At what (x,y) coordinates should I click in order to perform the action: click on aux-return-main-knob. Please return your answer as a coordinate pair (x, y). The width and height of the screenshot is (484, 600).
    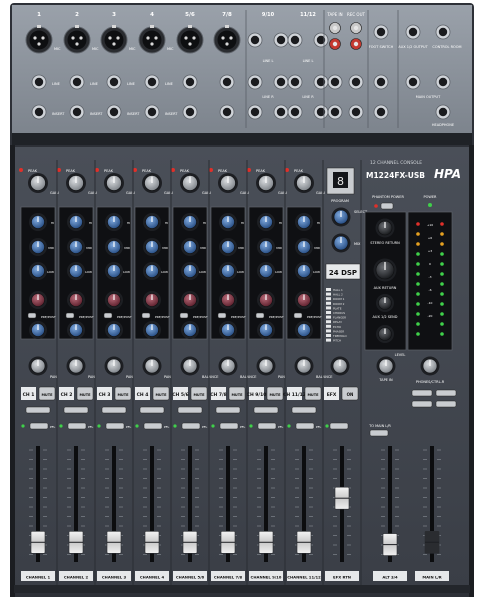
    Looking at the image, I should click on (385, 270).